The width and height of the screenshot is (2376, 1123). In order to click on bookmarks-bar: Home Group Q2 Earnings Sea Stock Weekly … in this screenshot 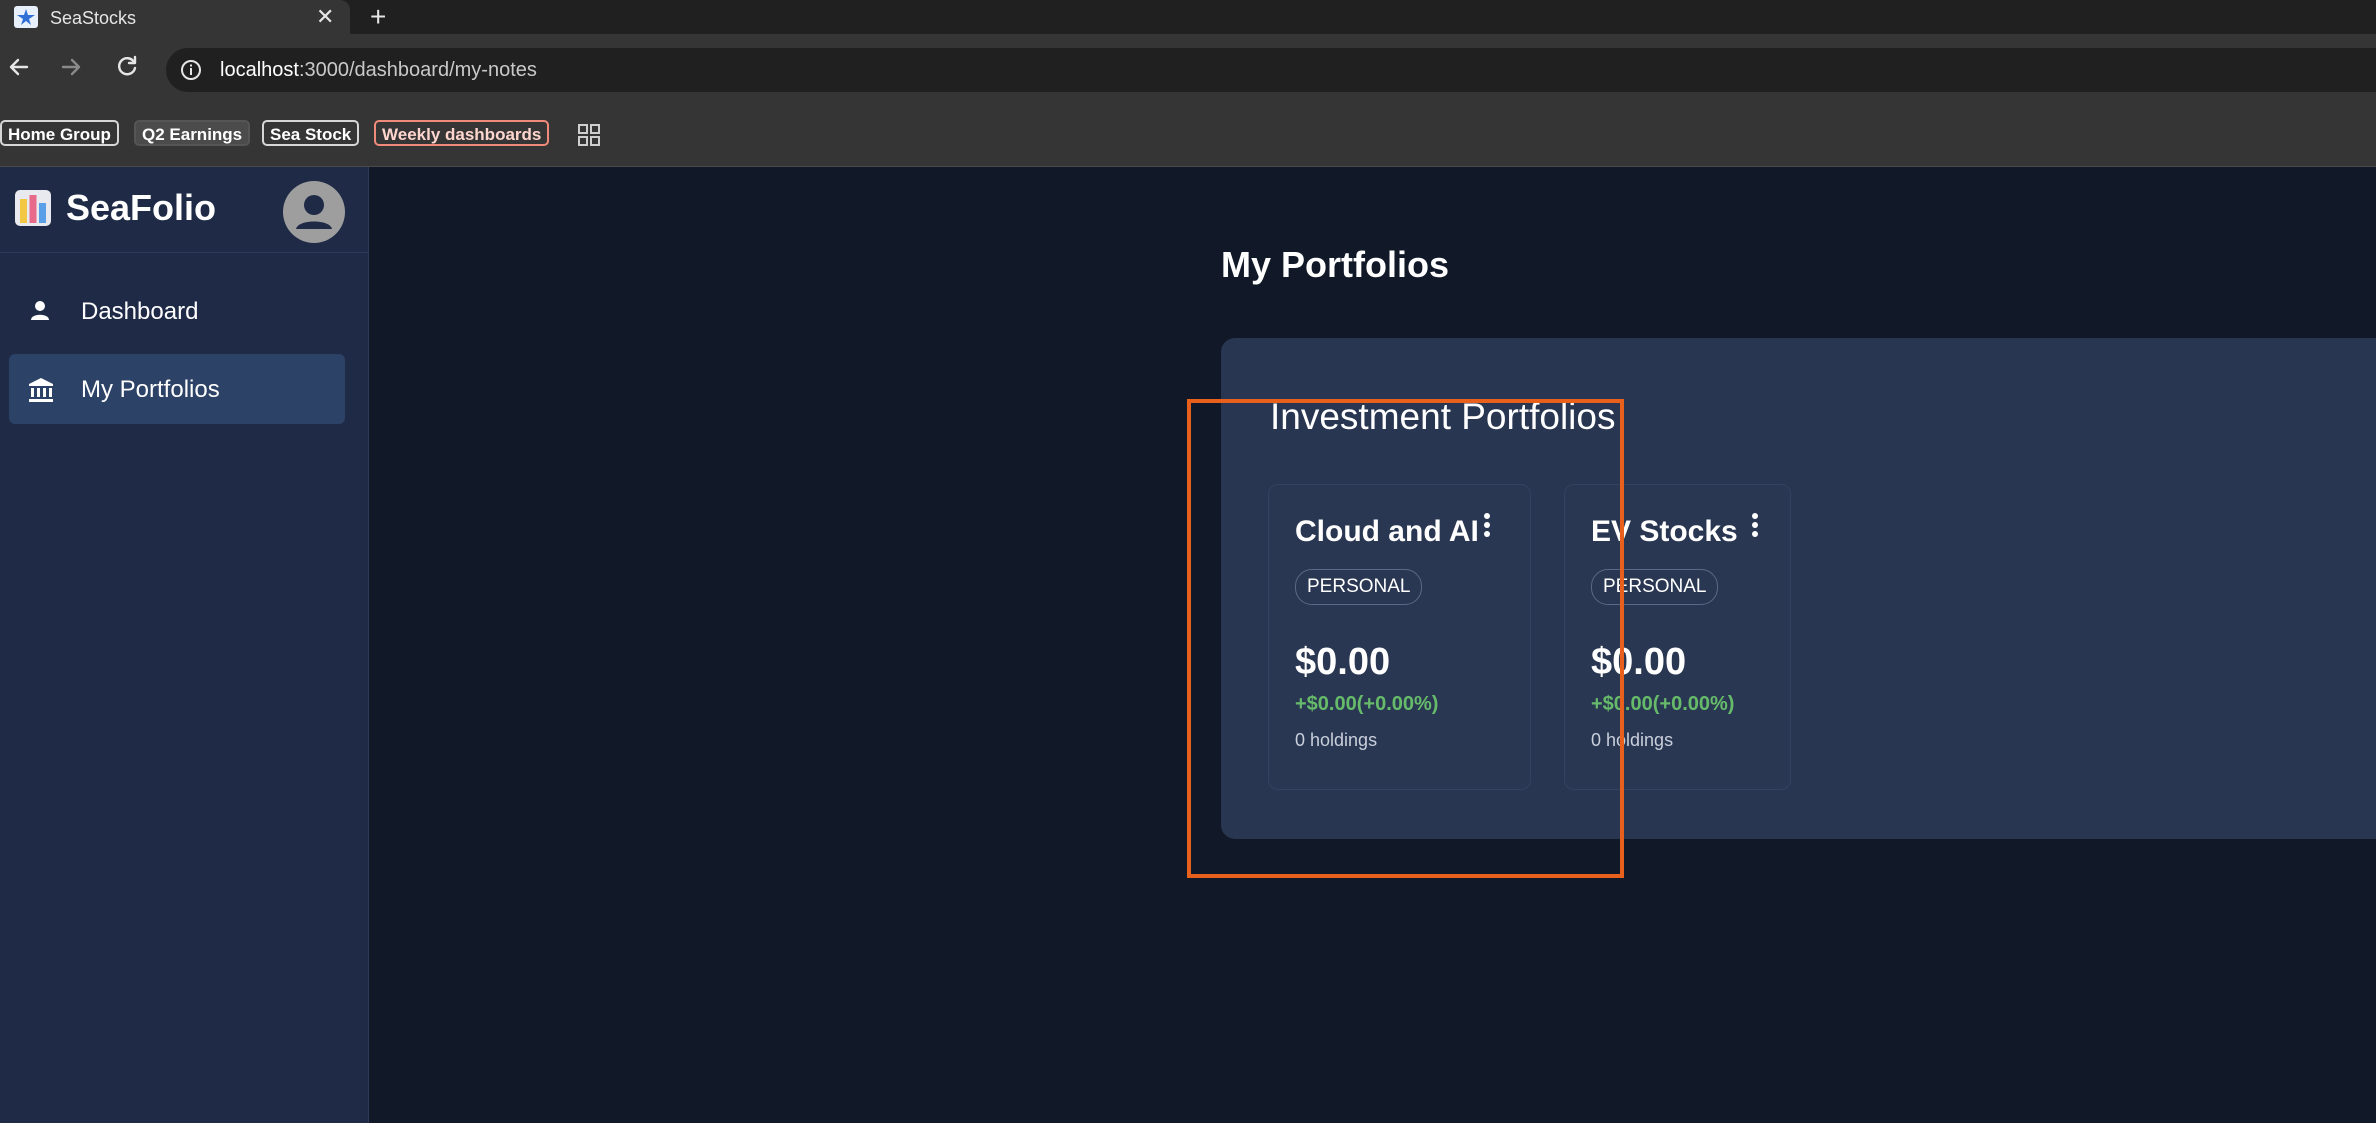, I will do `click(1188, 137)`.